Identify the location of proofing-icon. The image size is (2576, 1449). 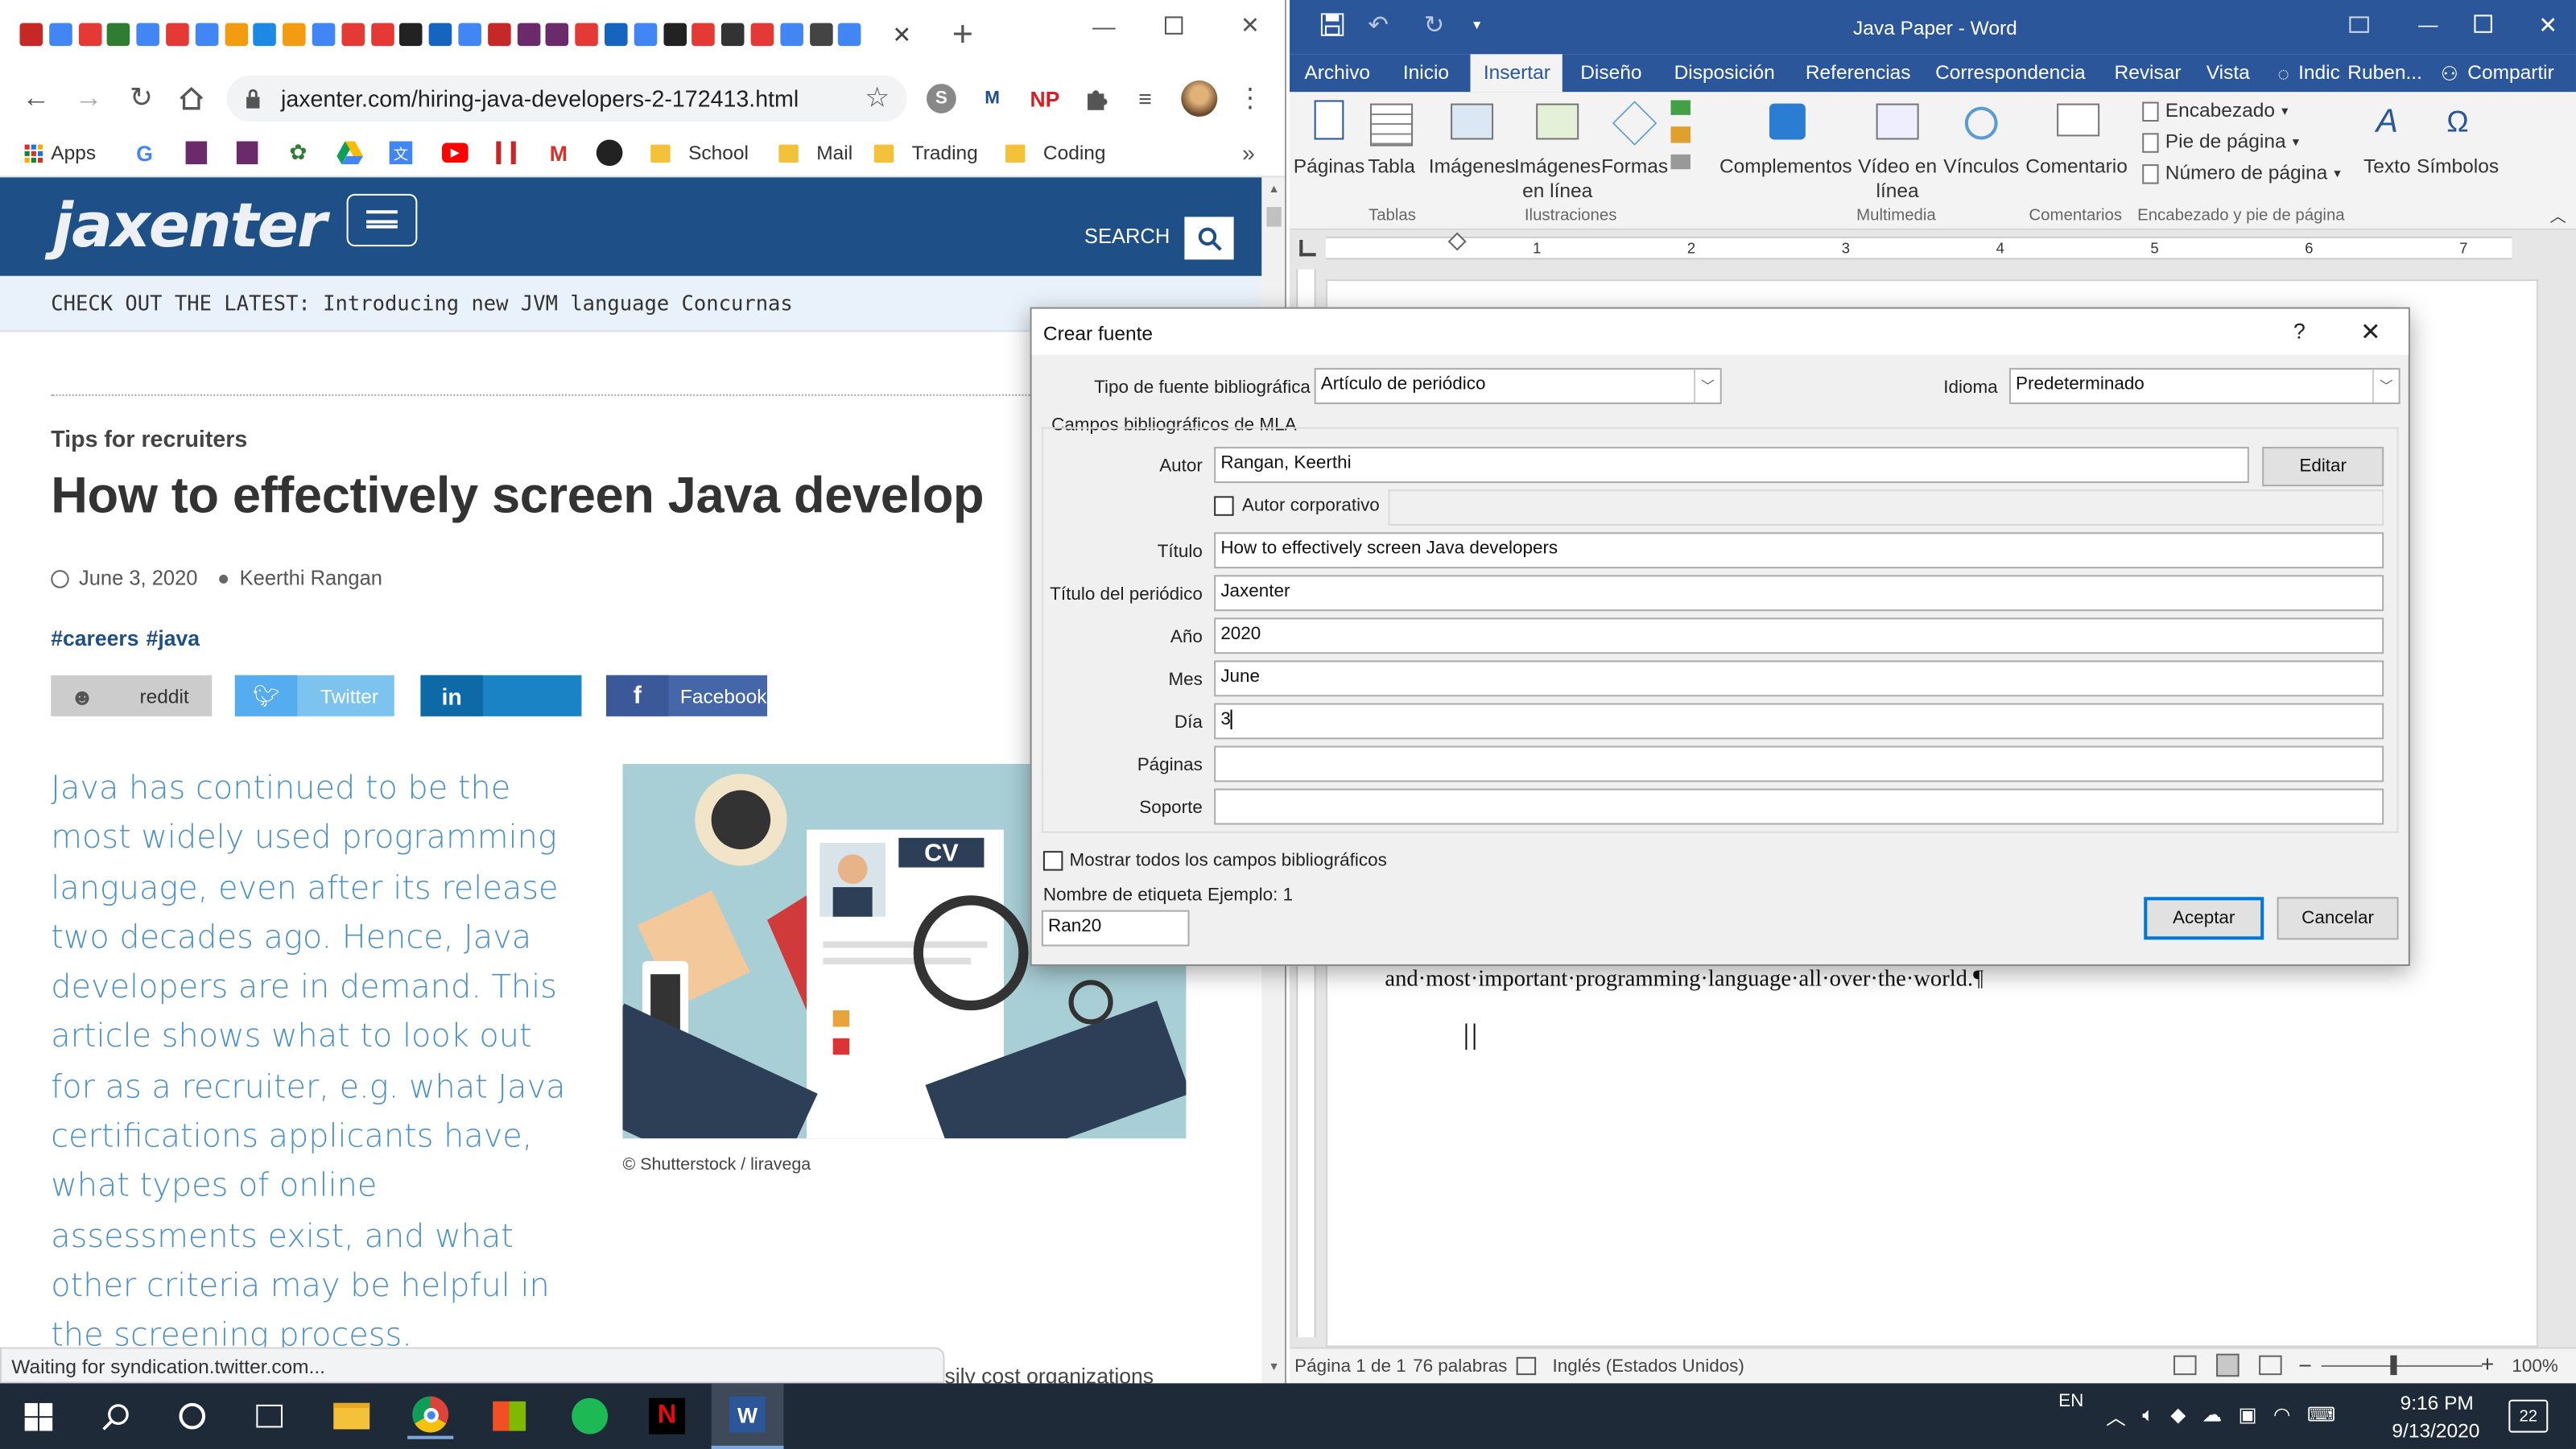
(1526, 1366).